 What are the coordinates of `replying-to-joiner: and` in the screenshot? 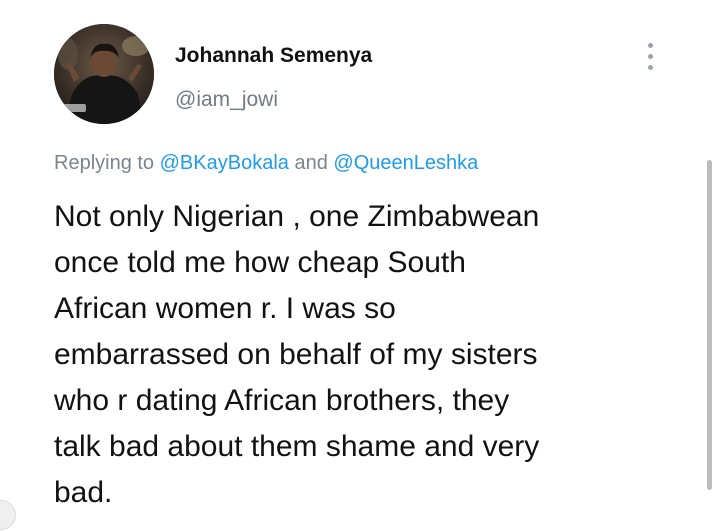 It's located at (311, 163).